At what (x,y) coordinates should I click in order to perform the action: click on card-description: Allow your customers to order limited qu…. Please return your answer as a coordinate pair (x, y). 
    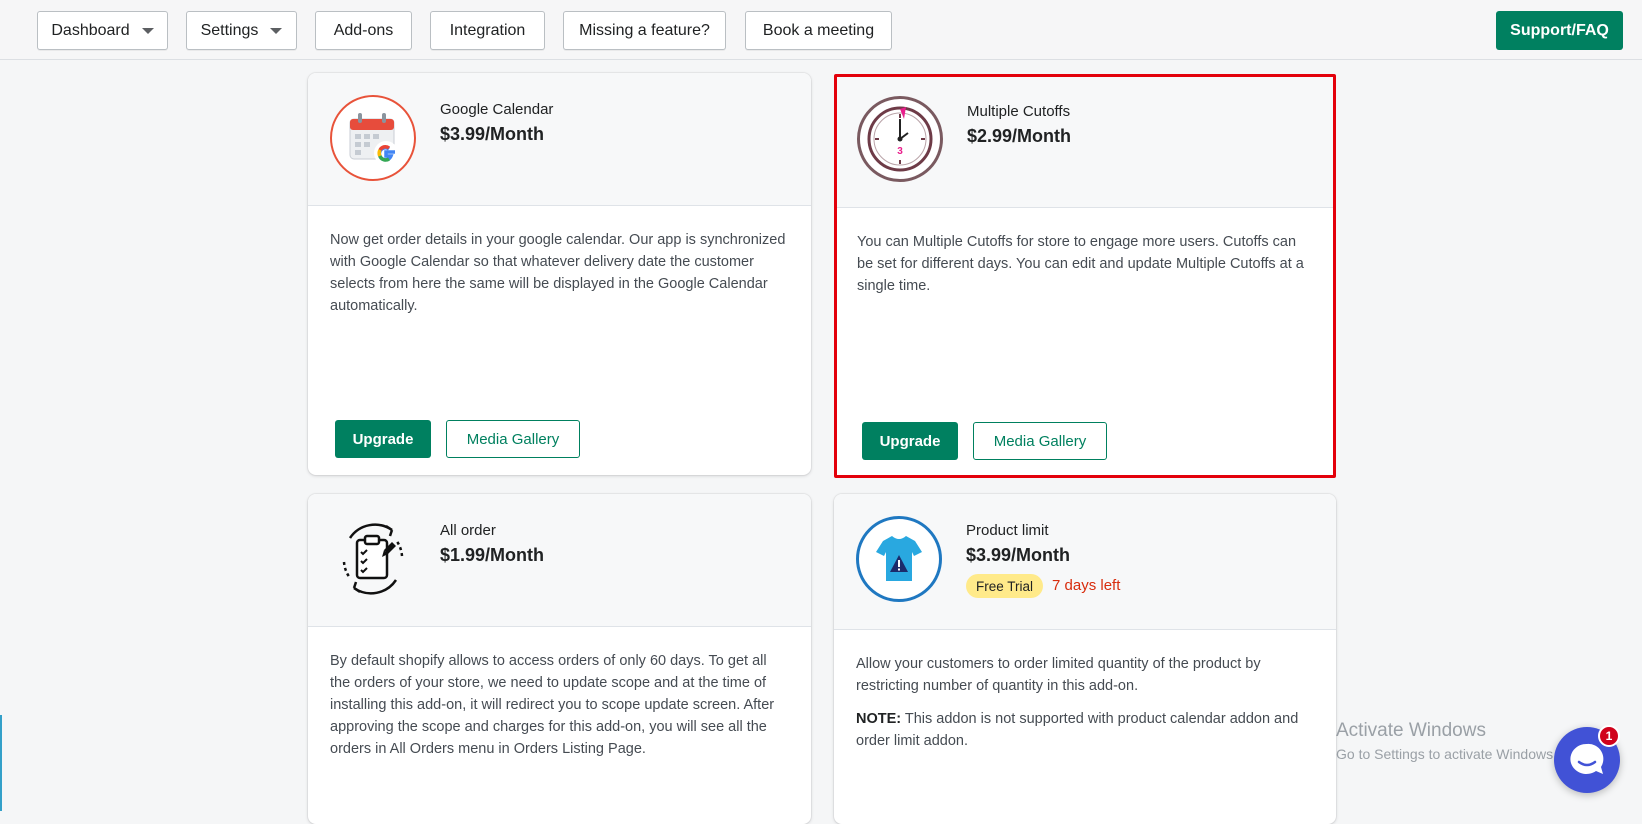
    Looking at the image, I should click on (1058, 675).